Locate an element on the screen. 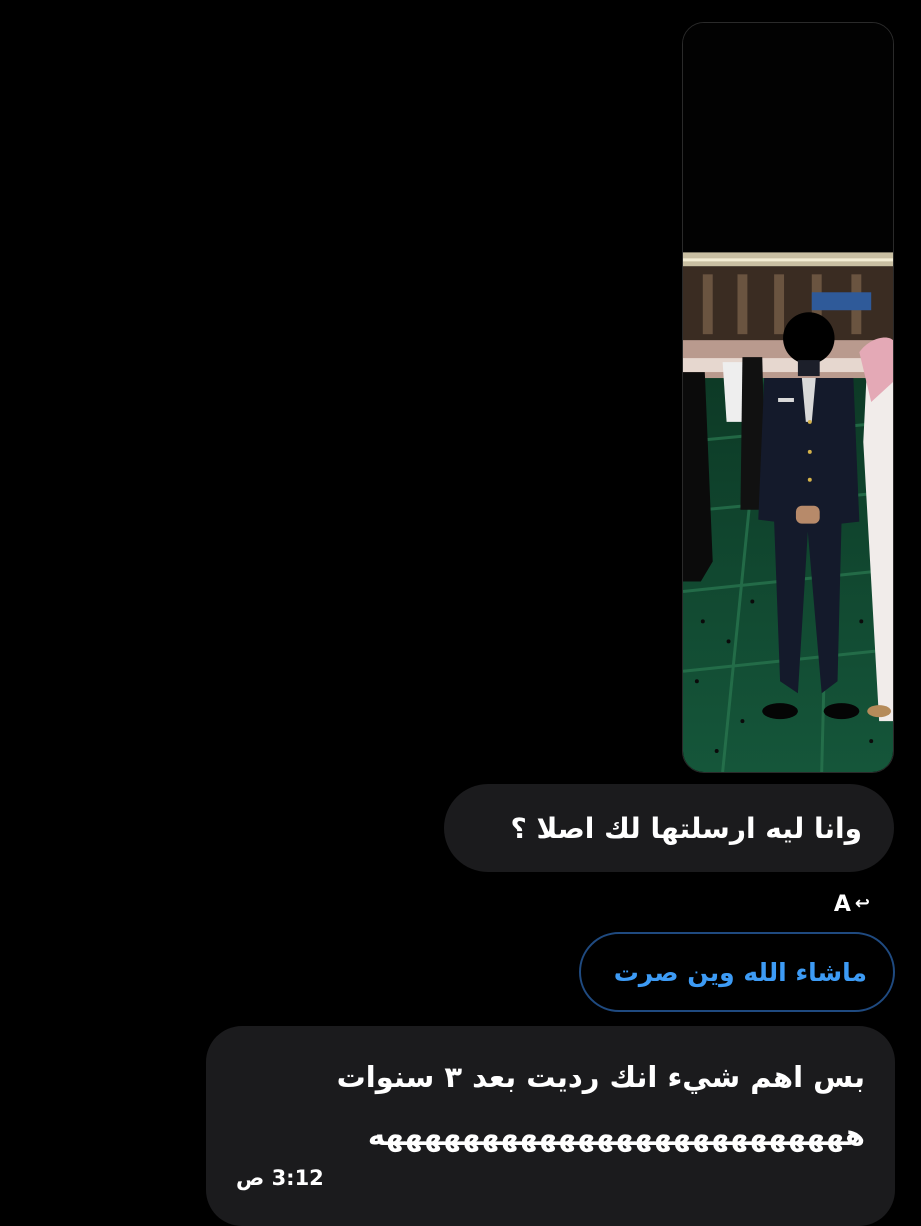 The height and width of the screenshot is (1226, 921). message-text-line: بس اهم شيء انك رديت بعد ٣ سنوات is located at coordinates (600, 1077).